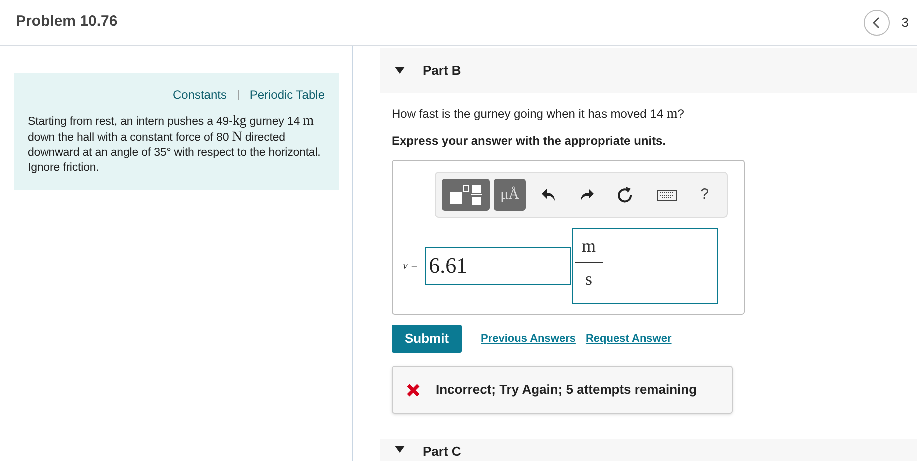 This screenshot has width=917, height=461. I want to click on back-button, so click(877, 23).